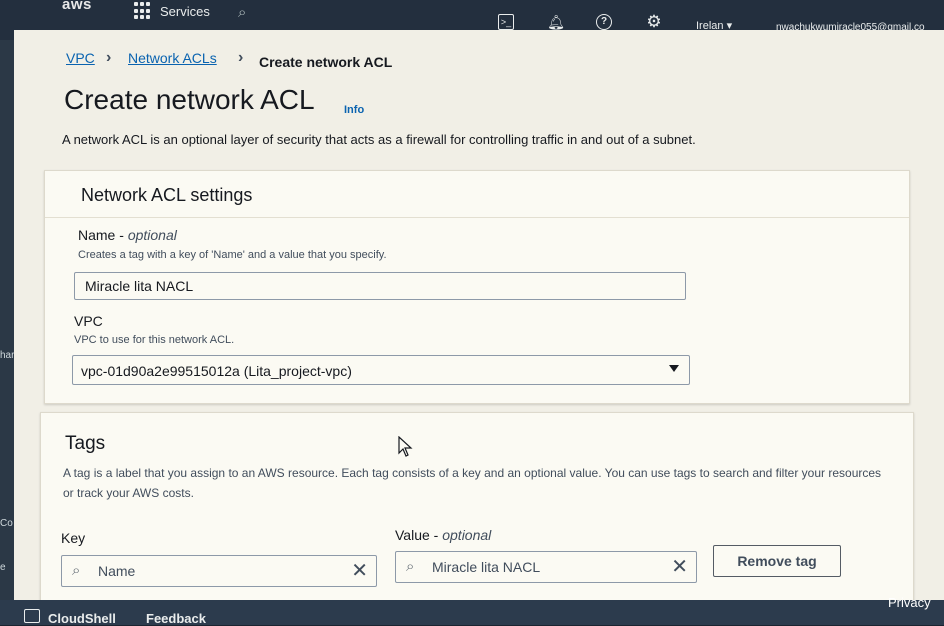 This screenshot has width=944, height=626. What do you see at coordinates (674, 368) in the screenshot?
I see `caret-down-icon` at bounding box center [674, 368].